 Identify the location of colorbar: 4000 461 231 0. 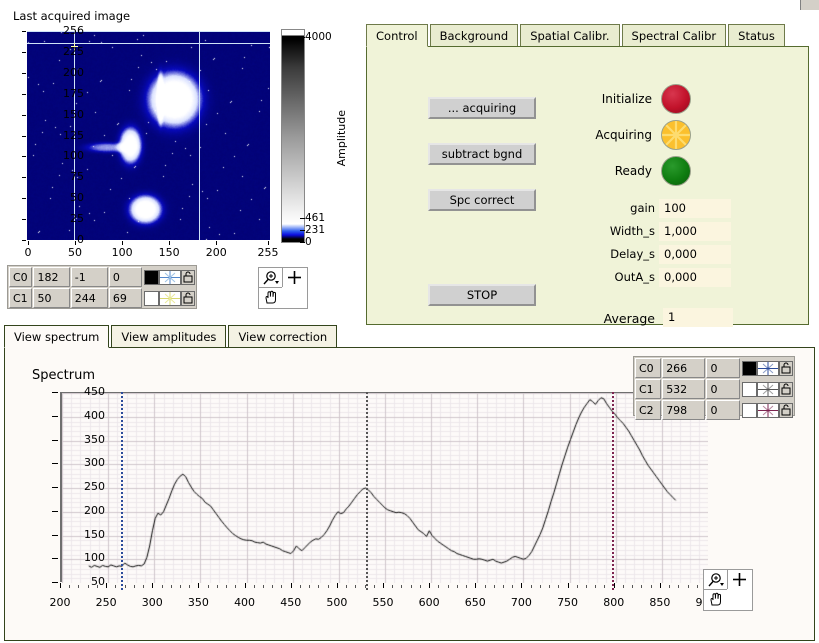
(306, 138).